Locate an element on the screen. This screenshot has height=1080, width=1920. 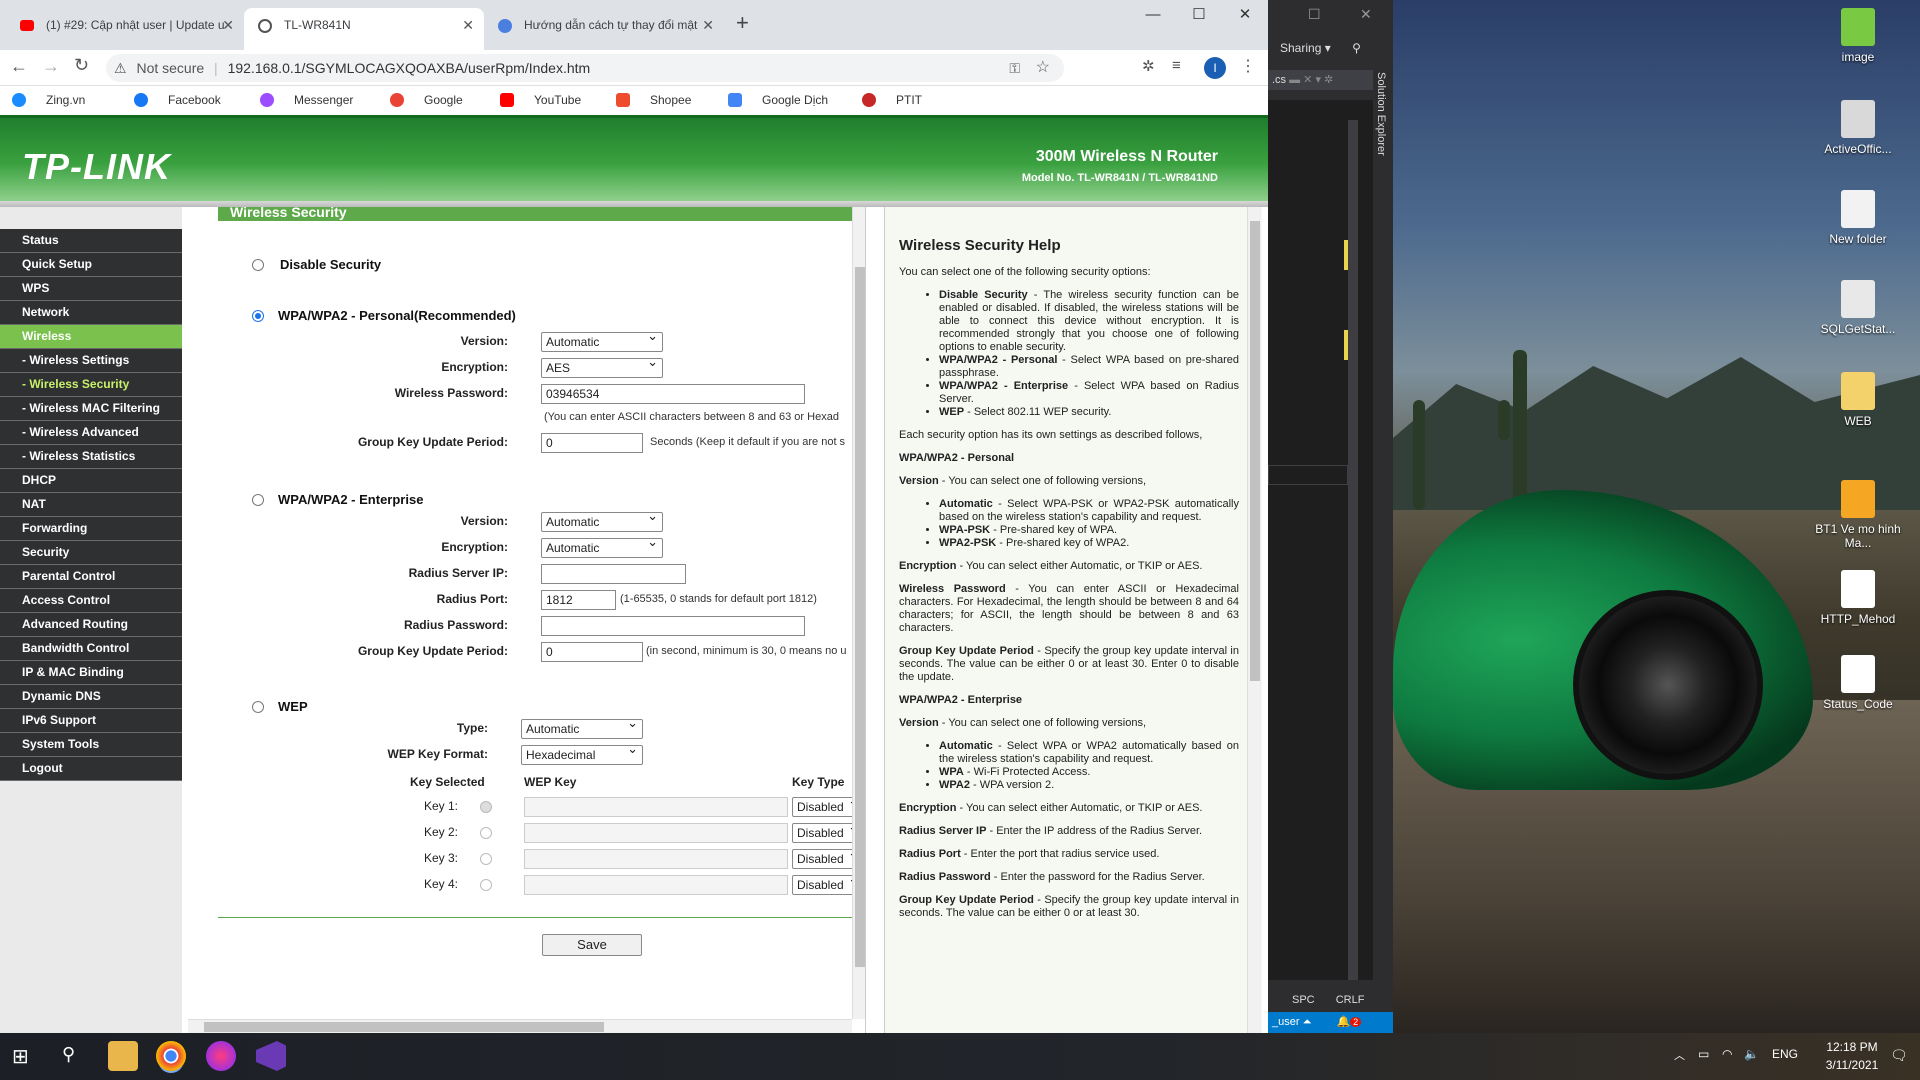
menu-item: Network is located at coordinates (91, 313).